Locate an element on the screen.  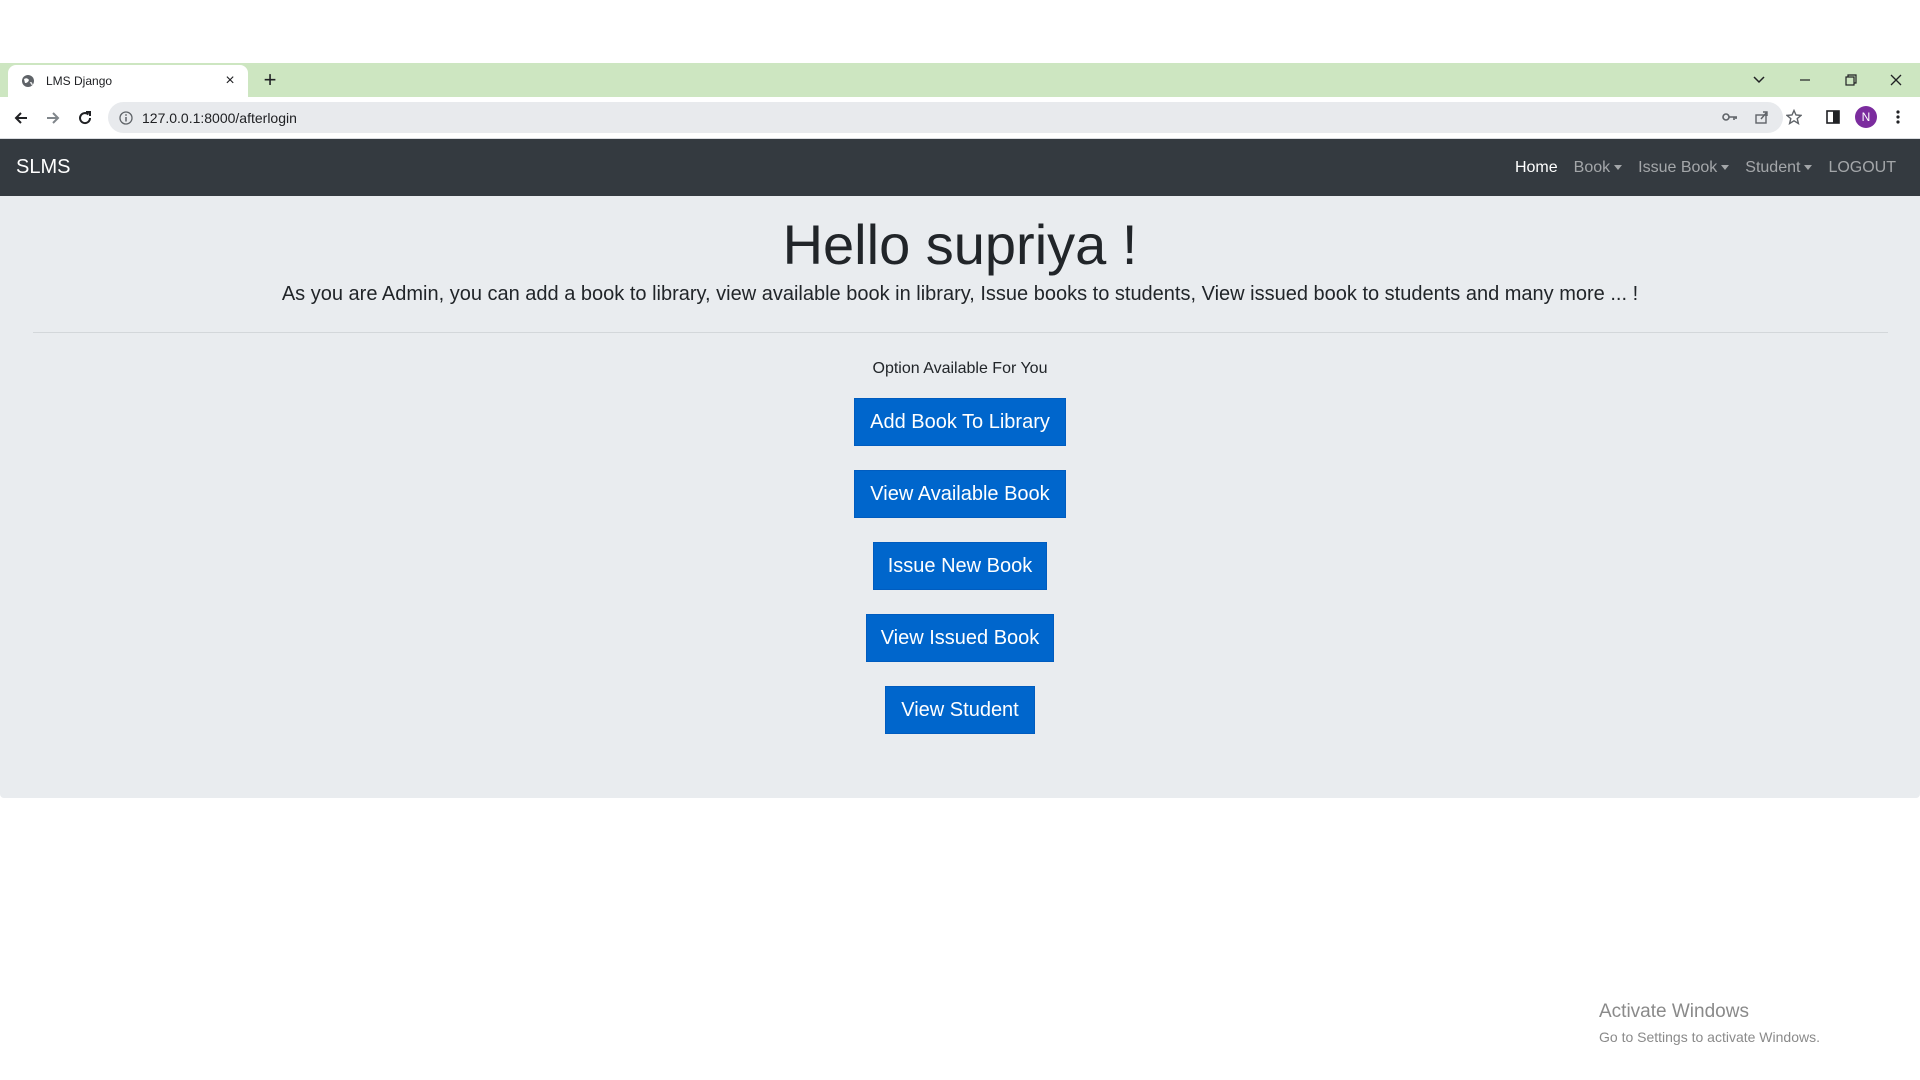
nav-issue-book-dropdown: Issue Book is located at coordinates (1683, 168).